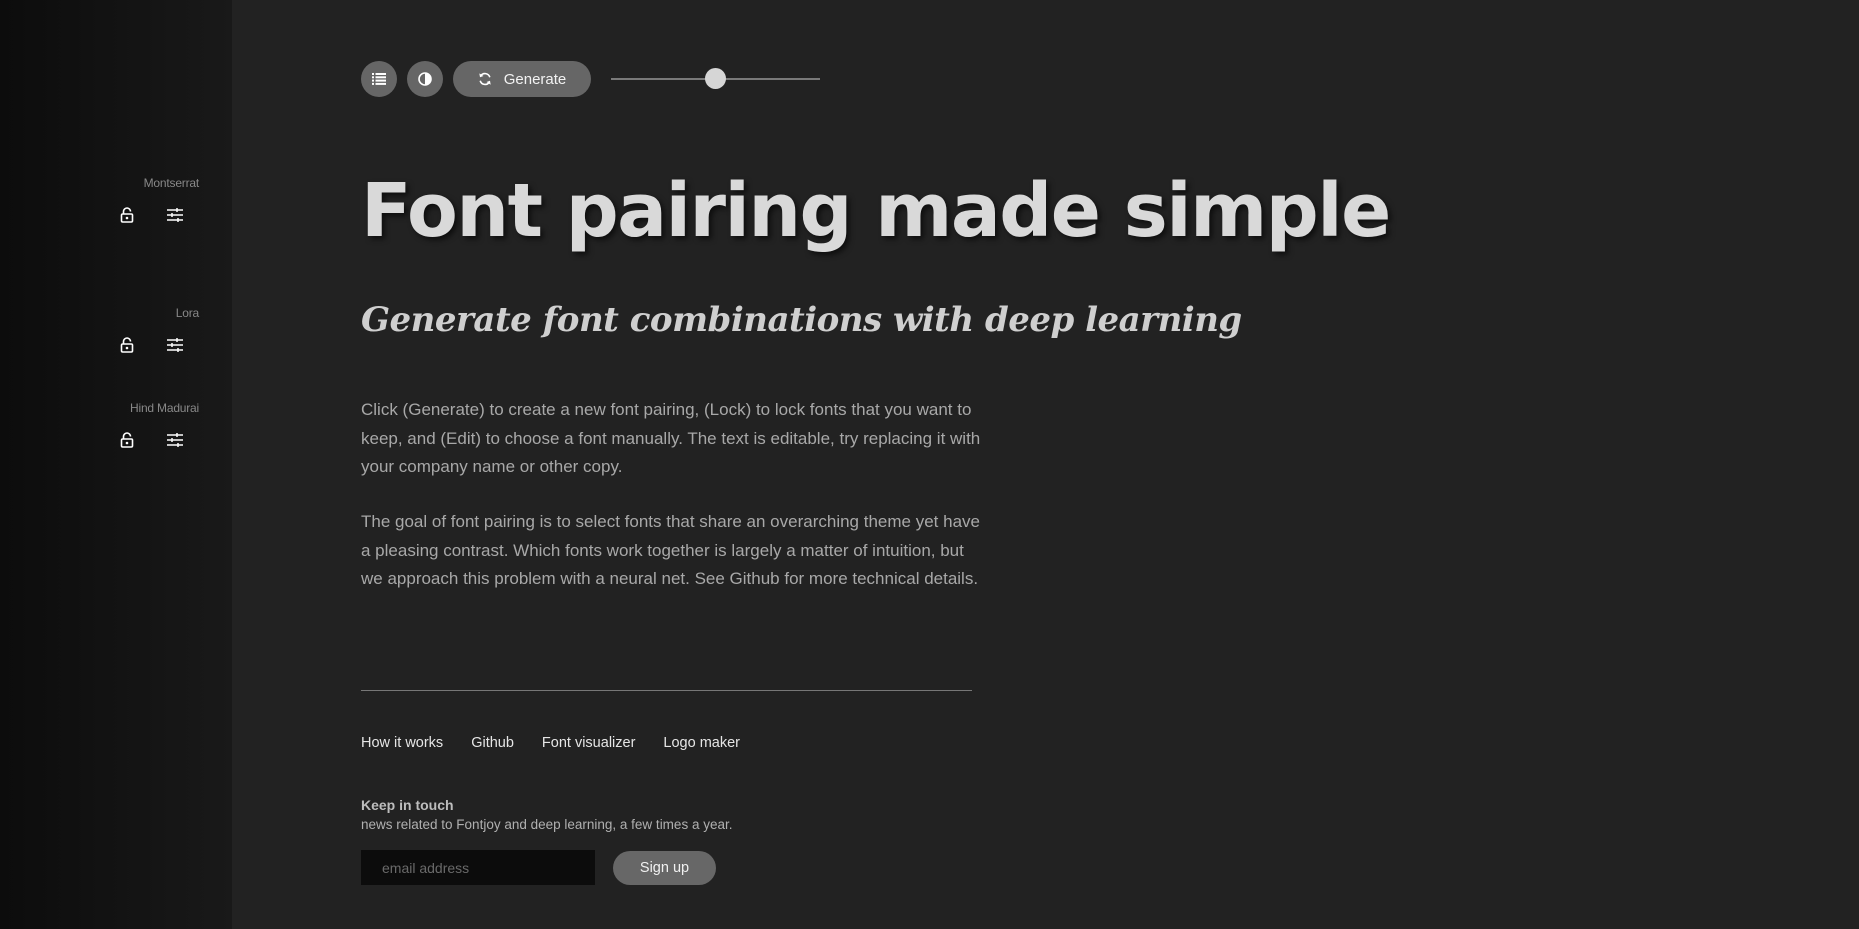  I want to click on contrast-icon, so click(425, 79).